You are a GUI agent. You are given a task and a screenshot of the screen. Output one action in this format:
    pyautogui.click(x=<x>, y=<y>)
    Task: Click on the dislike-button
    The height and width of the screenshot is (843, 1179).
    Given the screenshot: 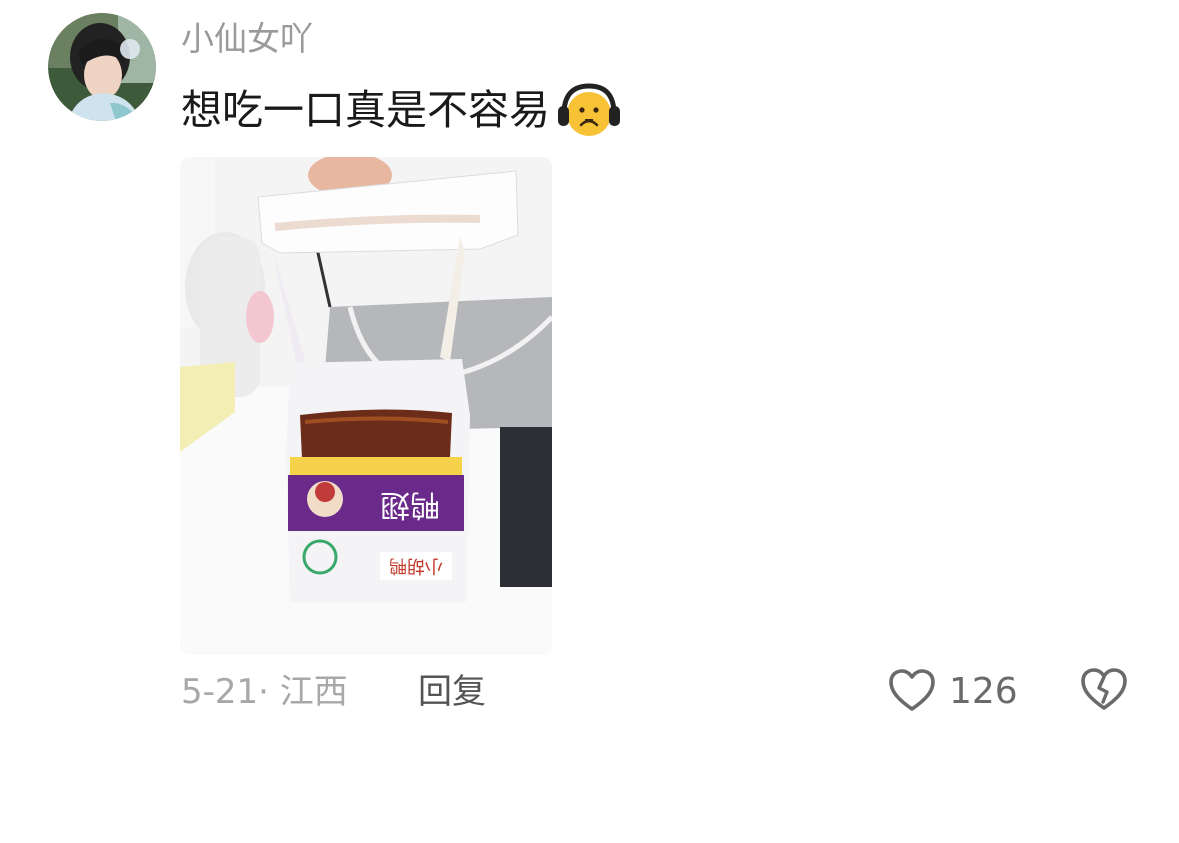 What is the action you would take?
    pyautogui.click(x=1105, y=692)
    